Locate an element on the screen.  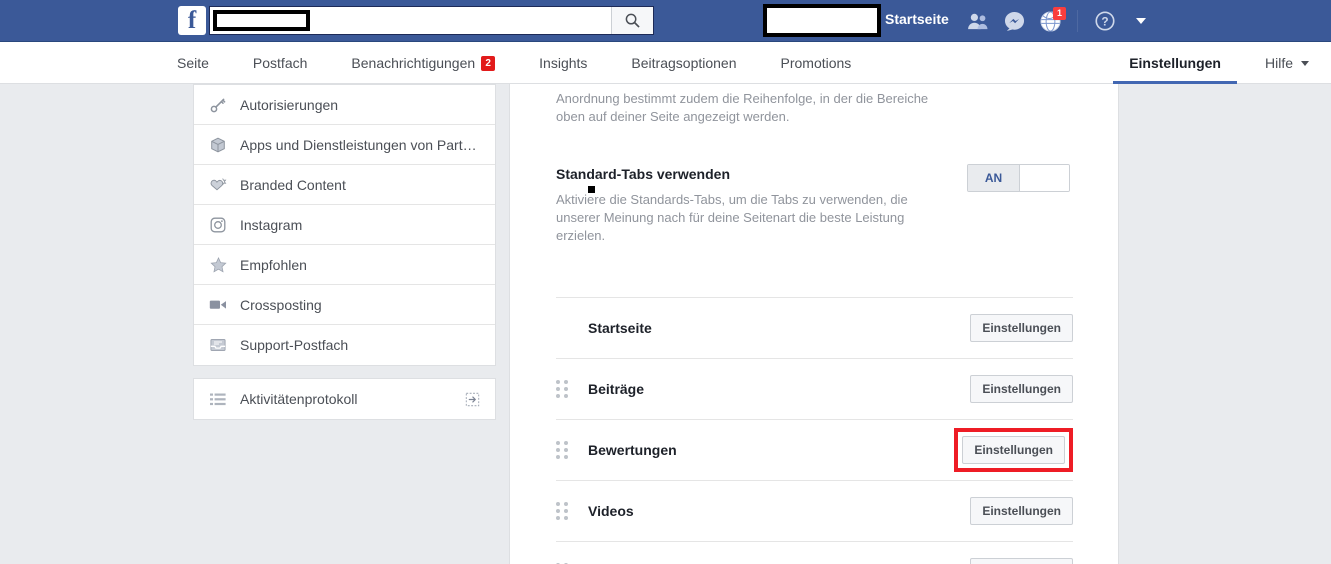
table-row: Bewertungen Einstellungen is located at coordinates (814, 450).